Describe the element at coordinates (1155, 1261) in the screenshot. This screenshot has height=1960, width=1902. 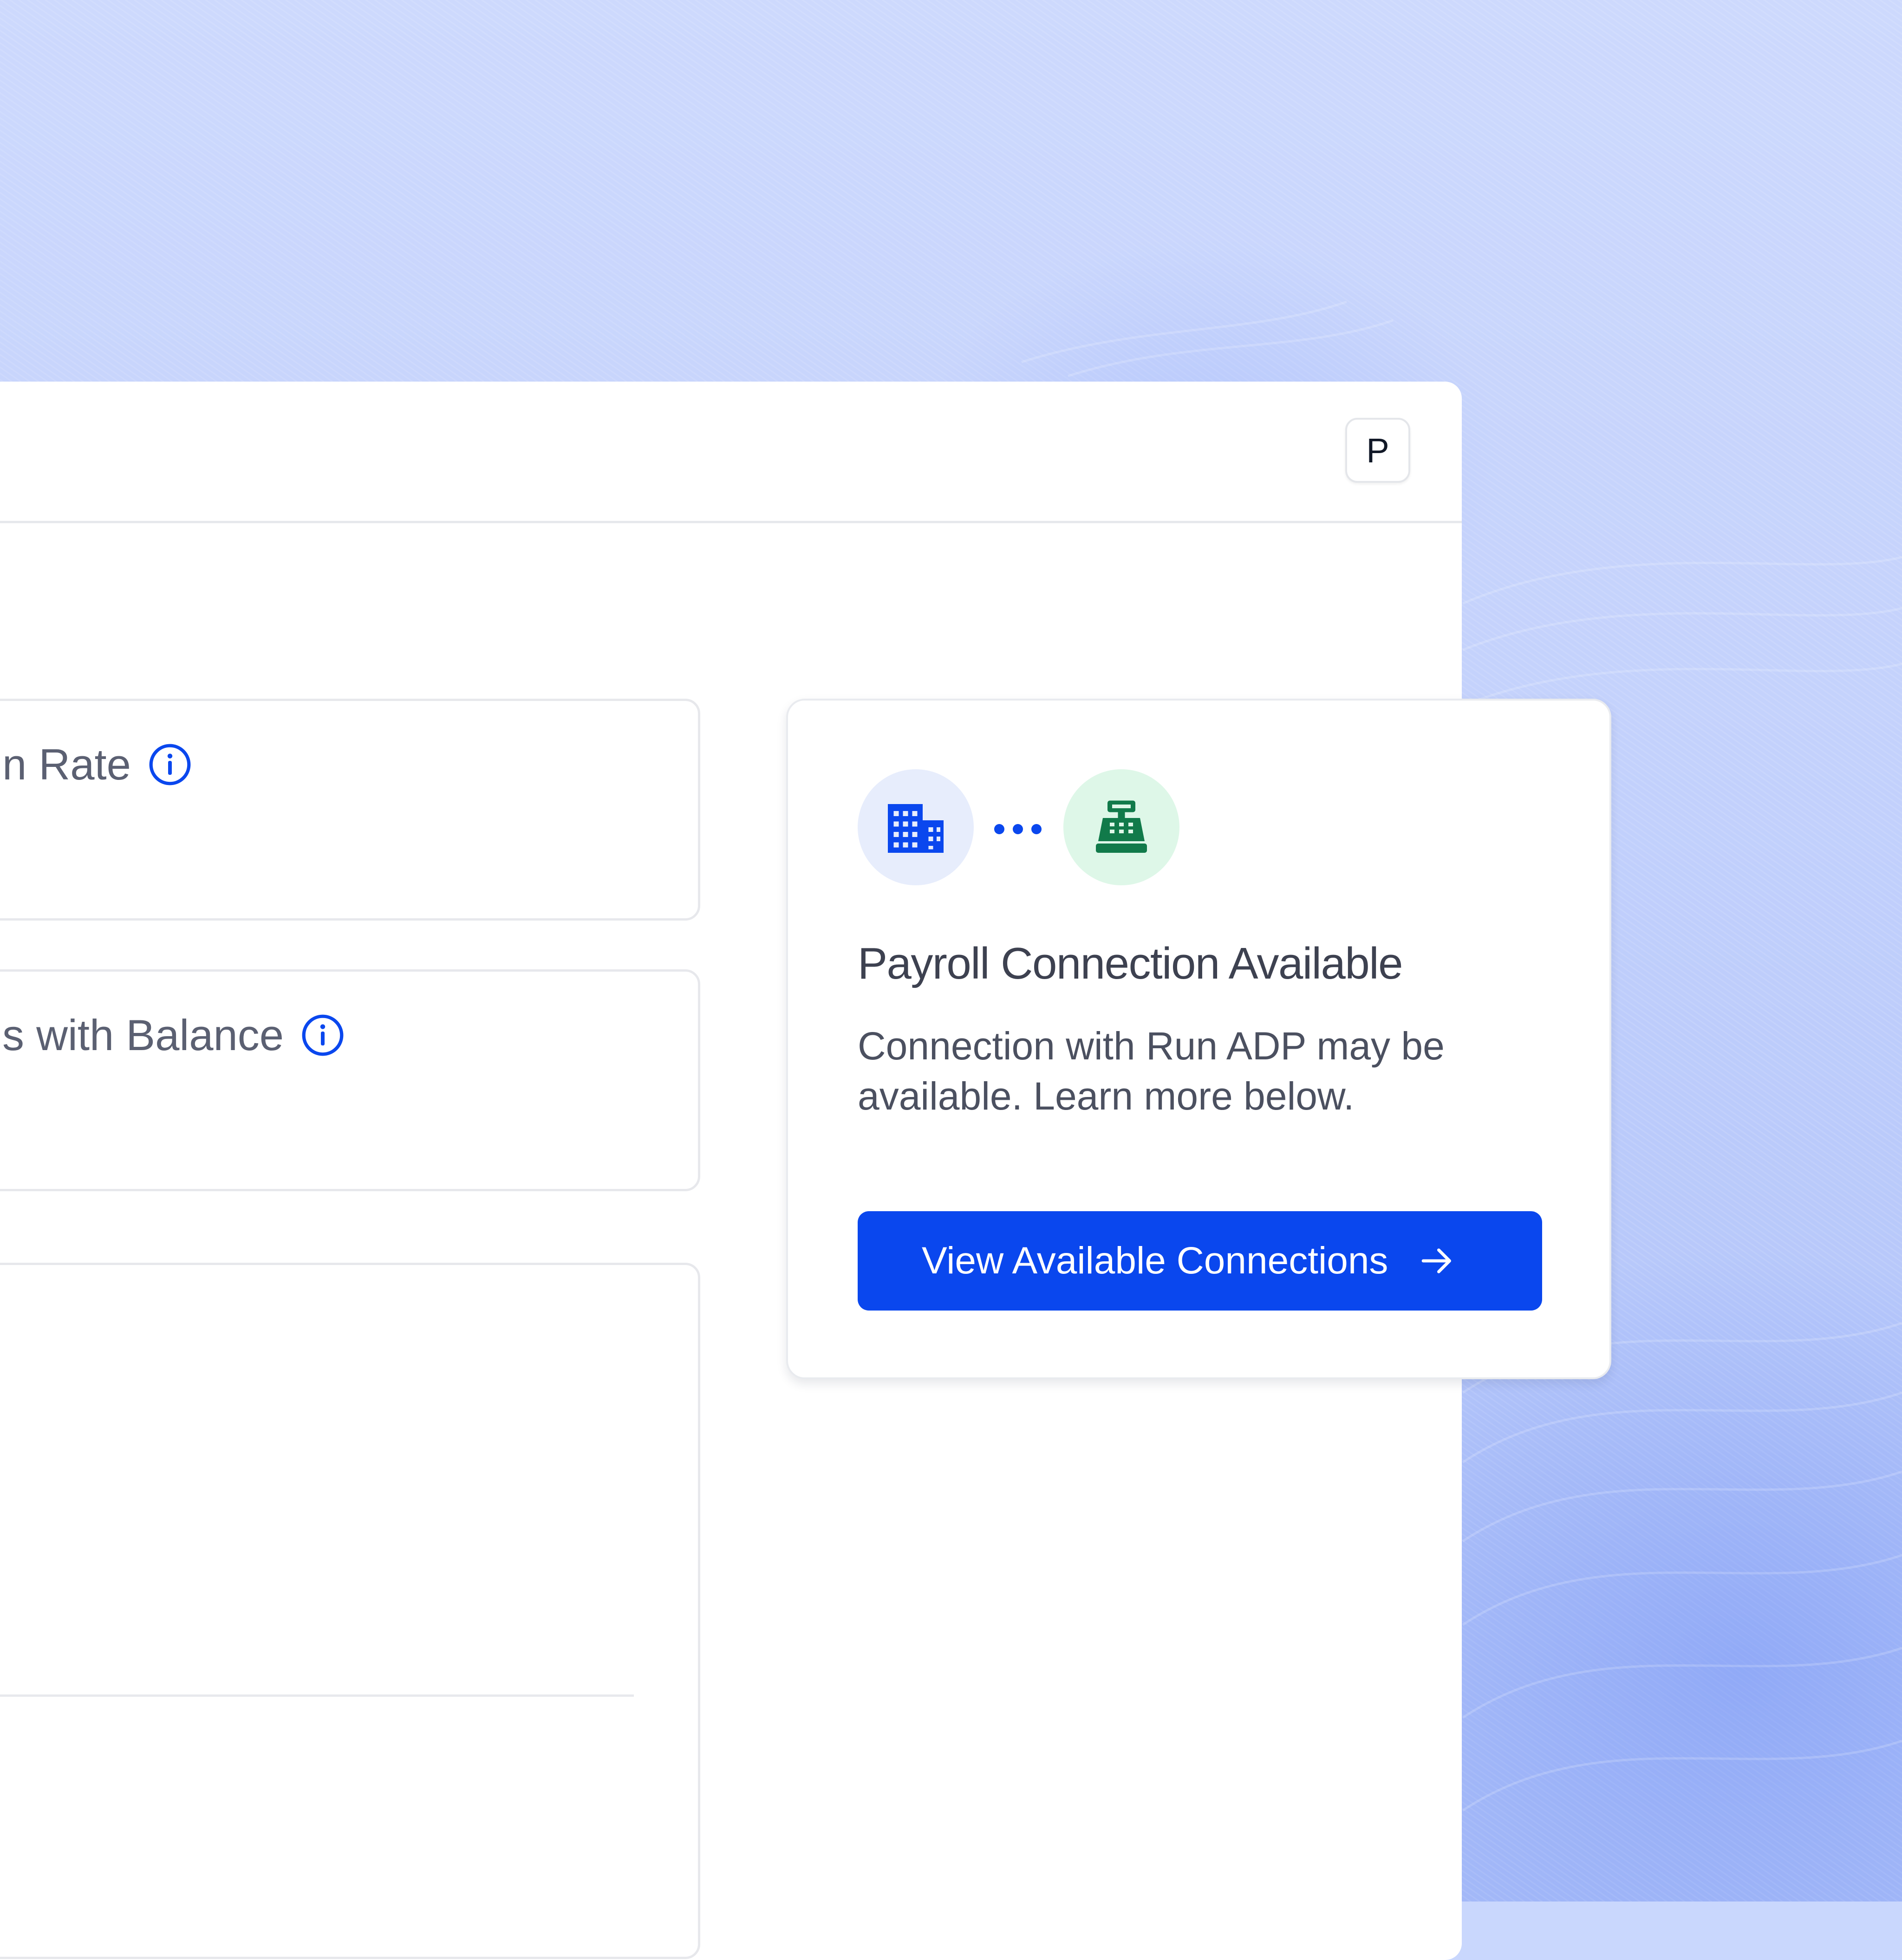
I see `button-label: View Available Connections` at that location.